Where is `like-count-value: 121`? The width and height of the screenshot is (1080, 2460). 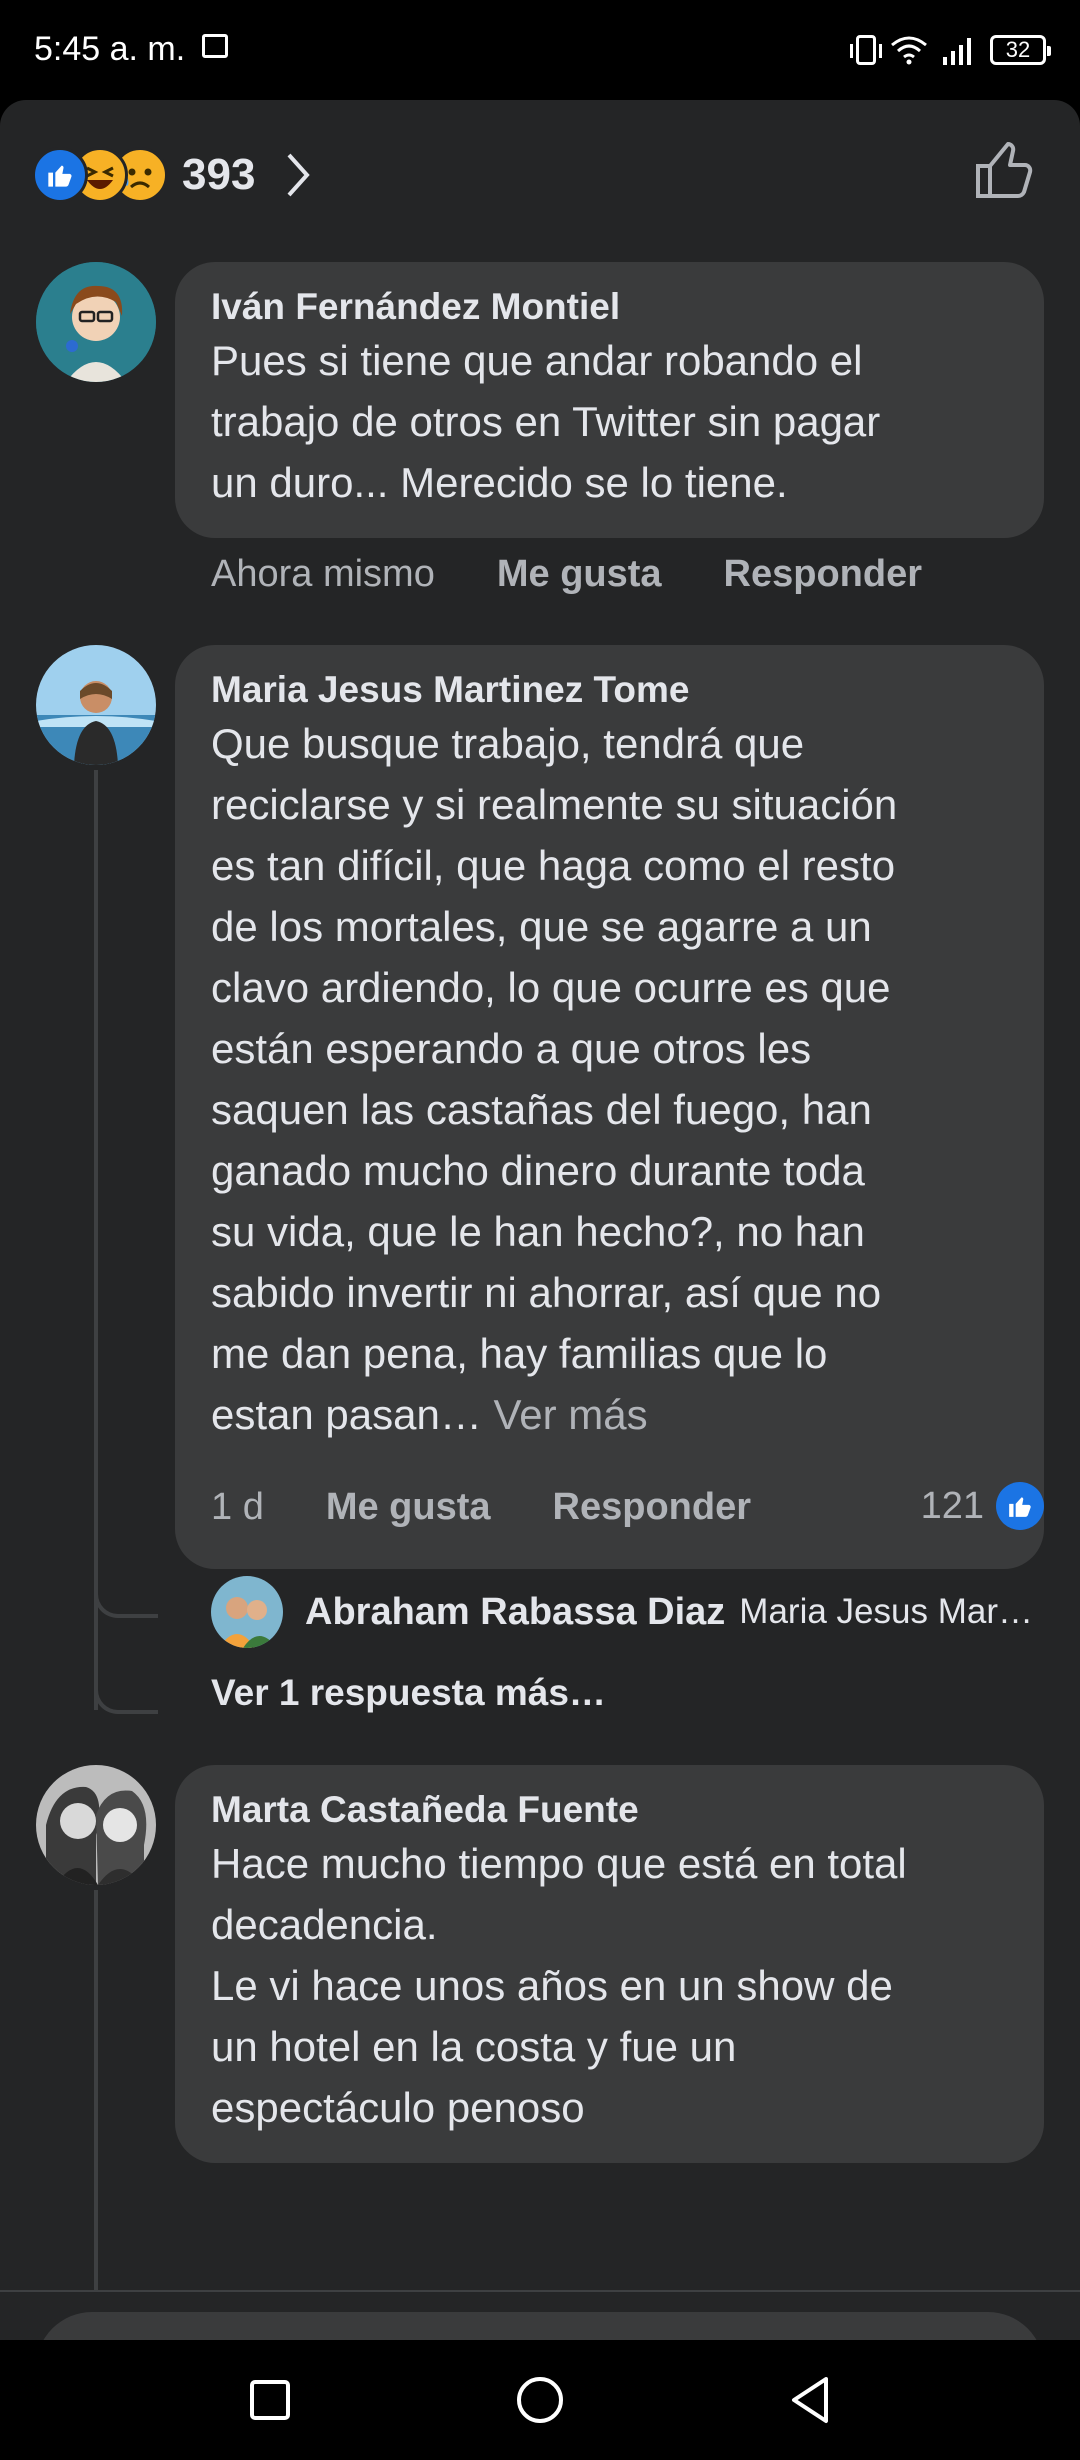
like-count-value: 121 is located at coordinates (952, 1505).